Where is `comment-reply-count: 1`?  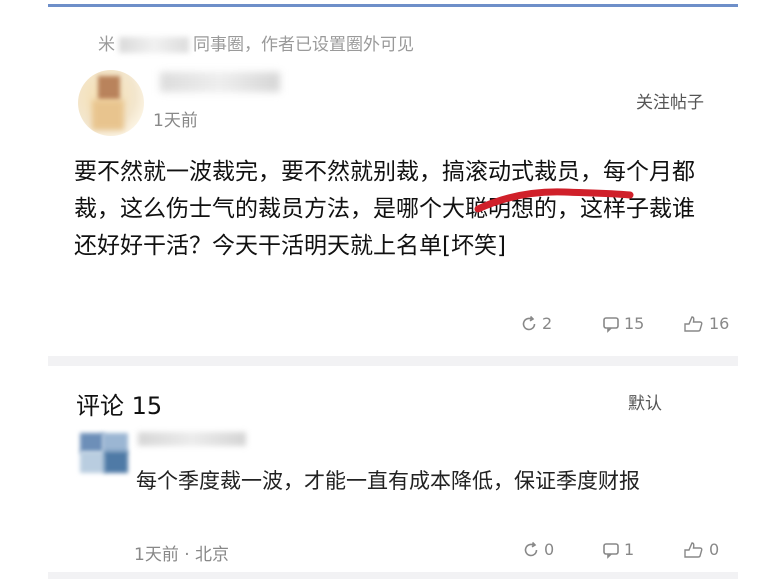 comment-reply-count: 1 is located at coordinates (629, 549).